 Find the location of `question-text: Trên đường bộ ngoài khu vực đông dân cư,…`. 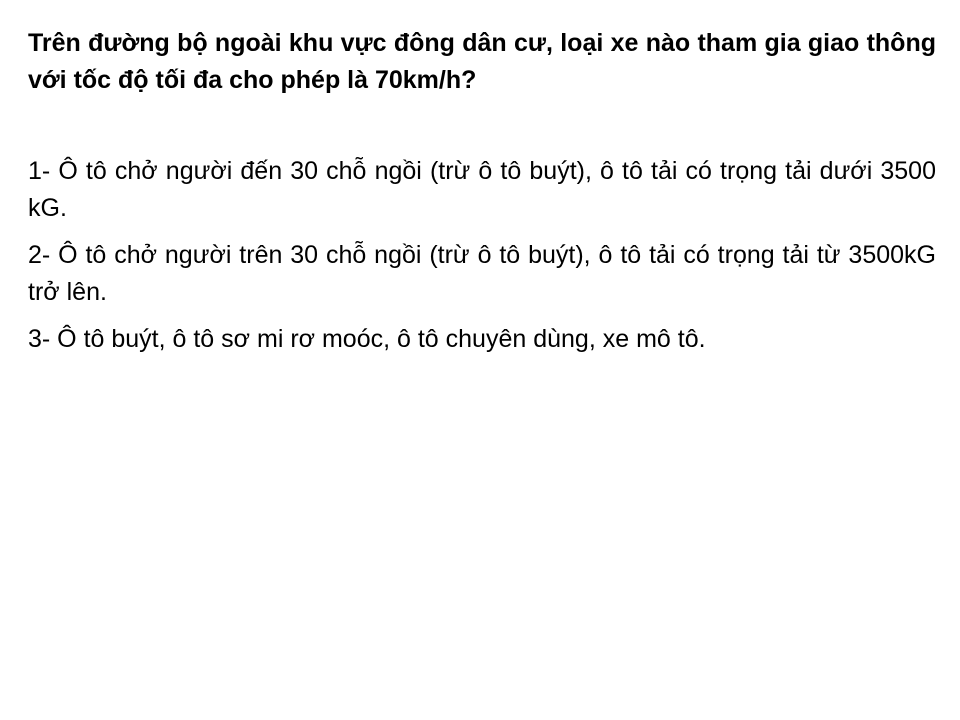

question-text: Trên đường bộ ngoài khu vực đông dân cư,… is located at coordinates (482, 61).